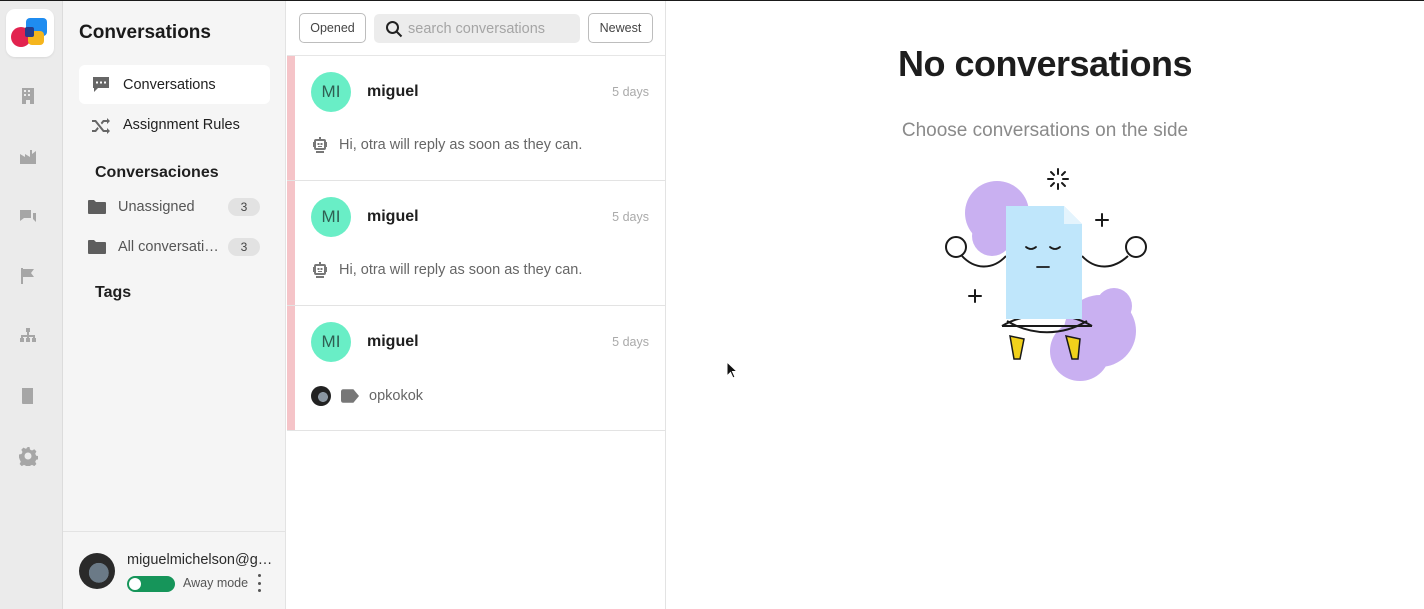  What do you see at coordinates (28, 456) in the screenshot?
I see `gear-icon` at bounding box center [28, 456].